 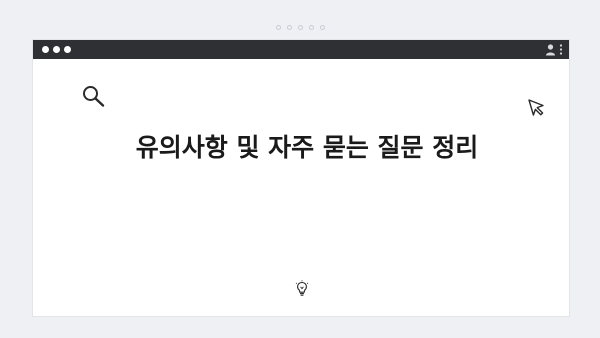 I want to click on page-headline: 유의사항 및 자주 묻는 질문 정리, so click(x=307, y=147).